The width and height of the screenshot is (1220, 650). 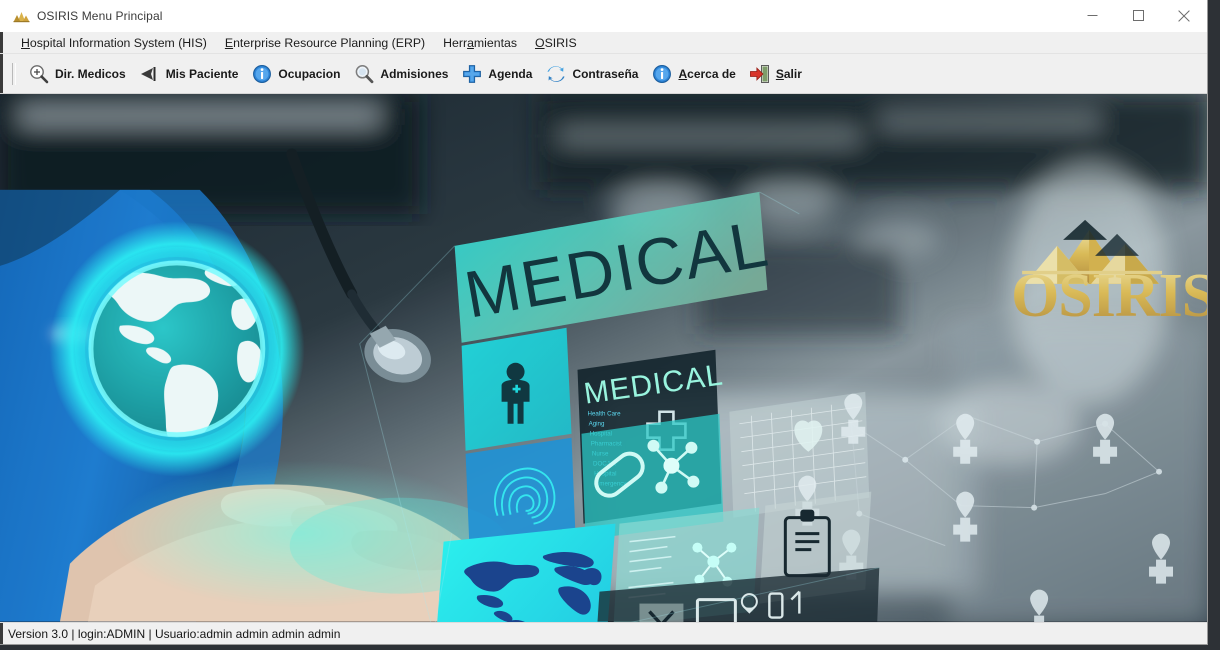 I want to click on magnifier-zoom-in-icon, so click(x=39, y=73).